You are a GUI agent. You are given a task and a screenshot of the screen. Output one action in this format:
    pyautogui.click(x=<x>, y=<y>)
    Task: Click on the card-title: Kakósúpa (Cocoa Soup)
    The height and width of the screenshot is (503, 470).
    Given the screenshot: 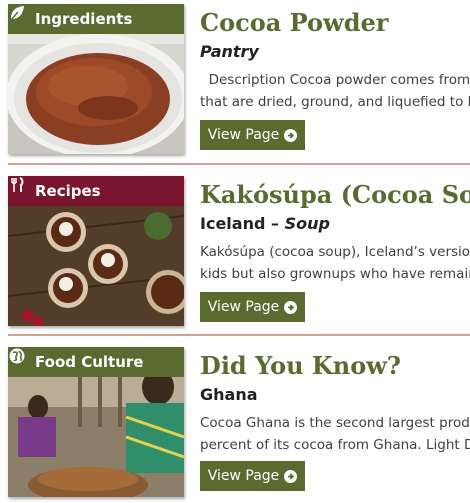 What is the action you would take?
    pyautogui.click(x=335, y=195)
    